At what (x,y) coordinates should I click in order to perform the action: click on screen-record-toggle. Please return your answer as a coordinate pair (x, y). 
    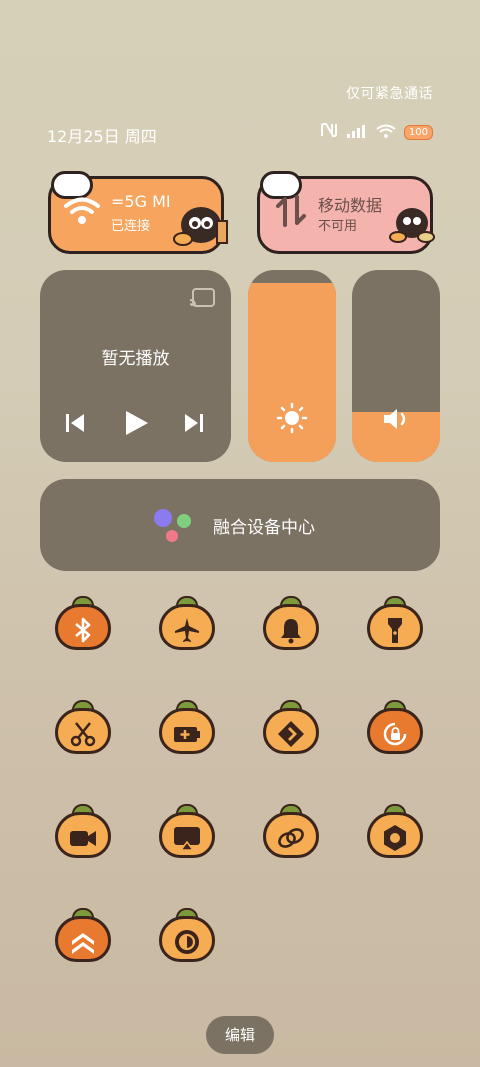
    Looking at the image, I should click on (83, 832).